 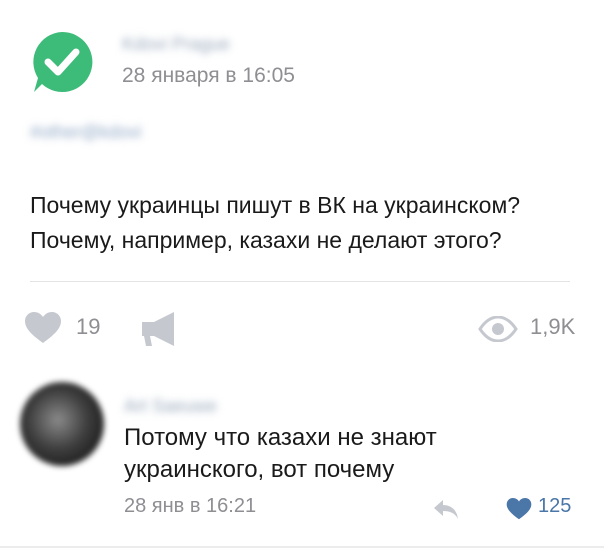 I want to click on comment-date: 28 янв в 16:21, so click(x=190, y=506).